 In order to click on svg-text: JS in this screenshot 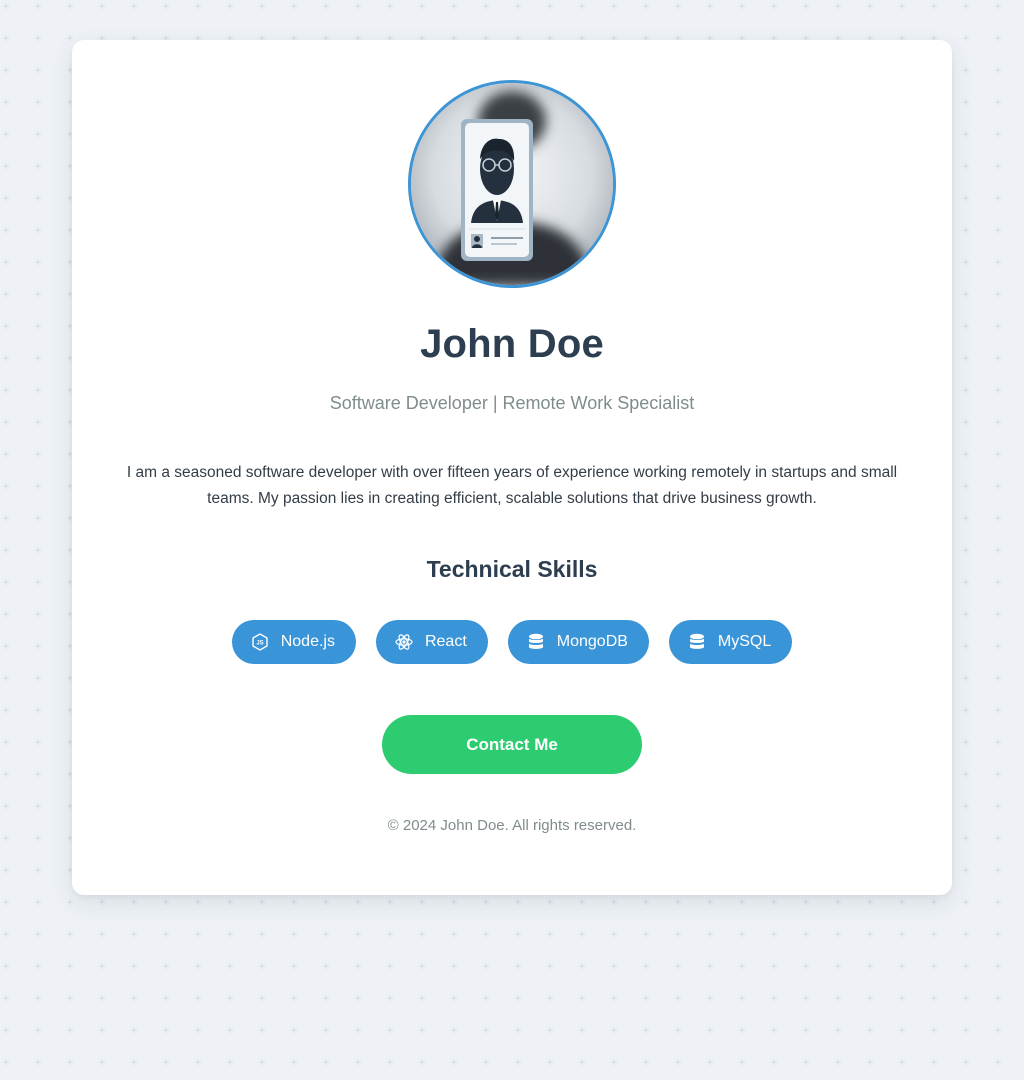, I will do `click(259, 644)`.